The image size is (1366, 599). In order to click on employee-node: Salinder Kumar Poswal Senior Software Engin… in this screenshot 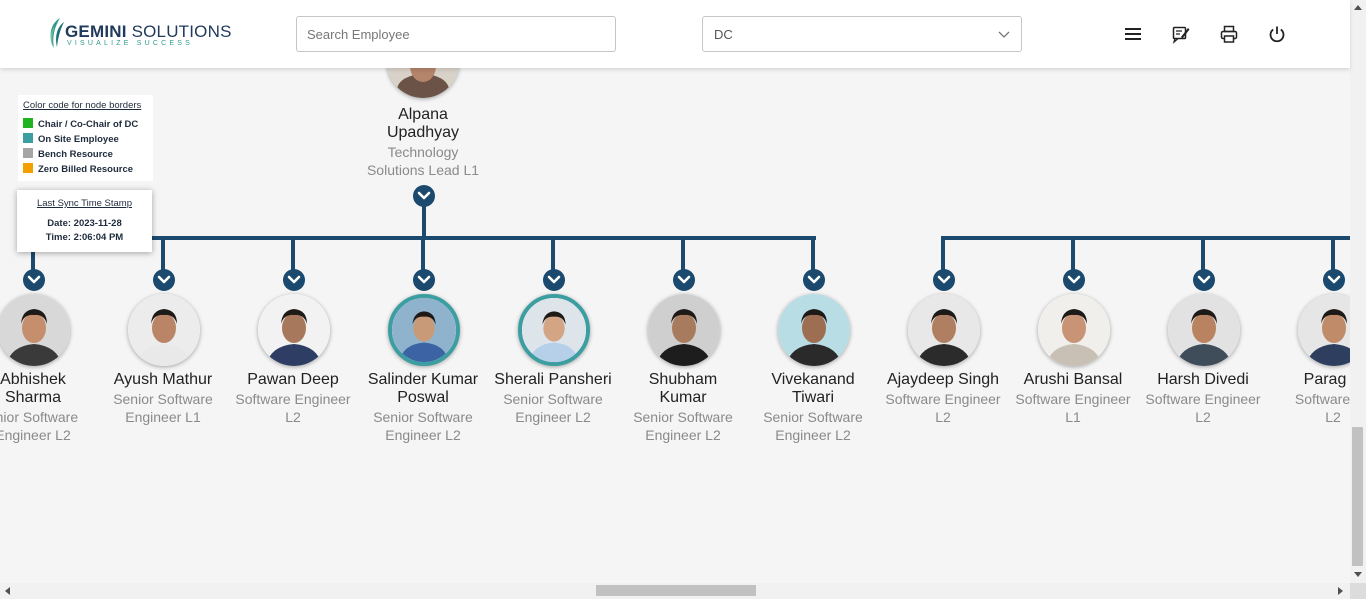, I will do `click(423, 407)`.